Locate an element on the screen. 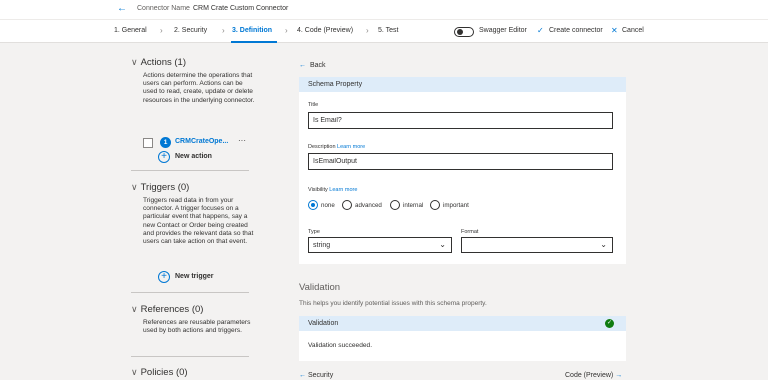 The image size is (768, 380). active-tab-indicator is located at coordinates (254, 42).